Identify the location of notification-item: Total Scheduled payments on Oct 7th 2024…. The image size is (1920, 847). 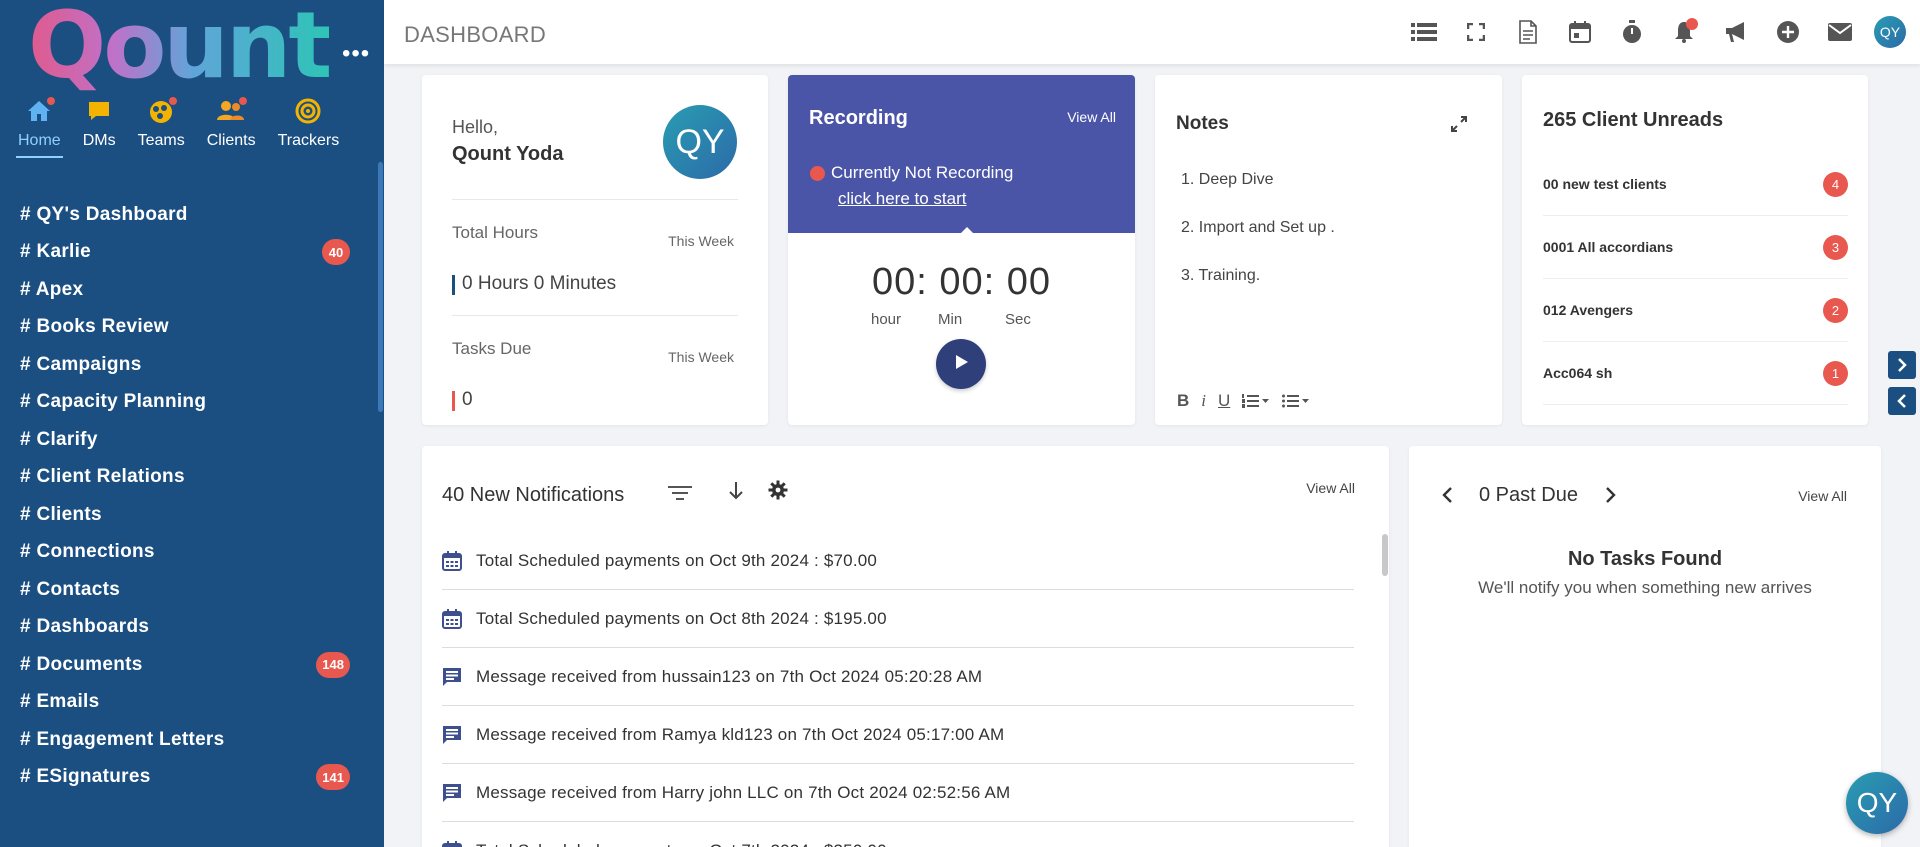
(898, 834).